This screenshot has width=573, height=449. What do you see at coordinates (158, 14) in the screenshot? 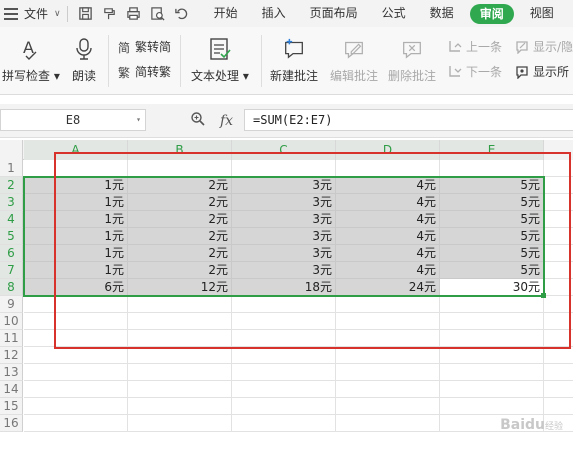
I see `print-preview-icon` at bounding box center [158, 14].